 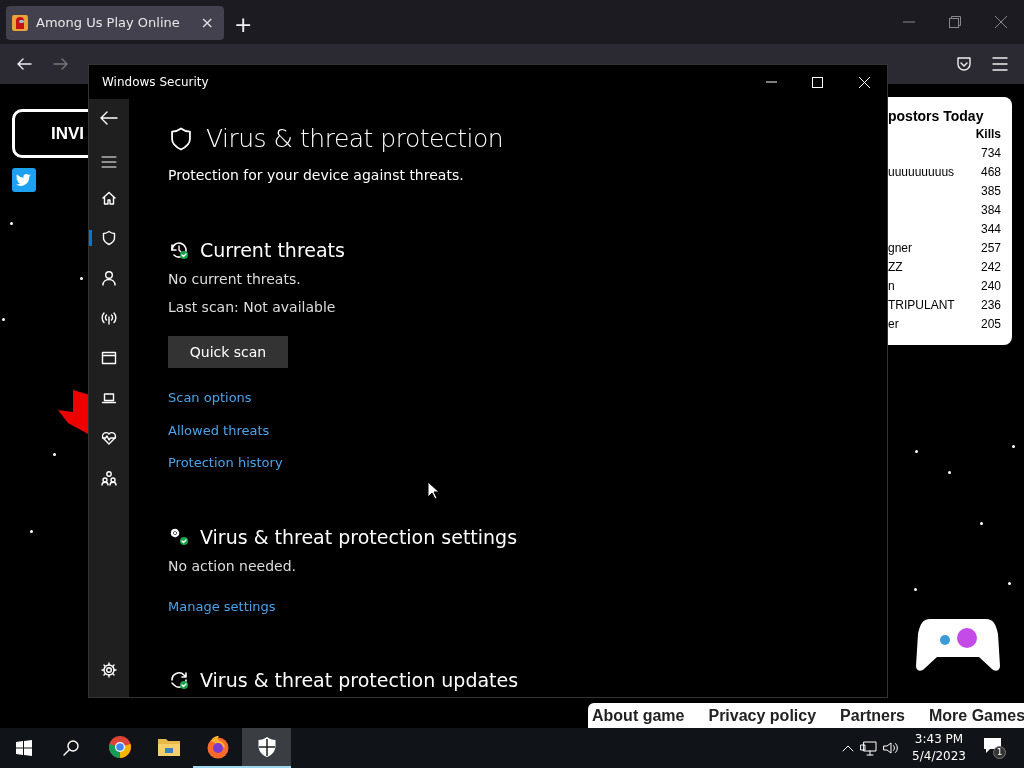 I want to click on settings-icon, so click(x=109, y=670).